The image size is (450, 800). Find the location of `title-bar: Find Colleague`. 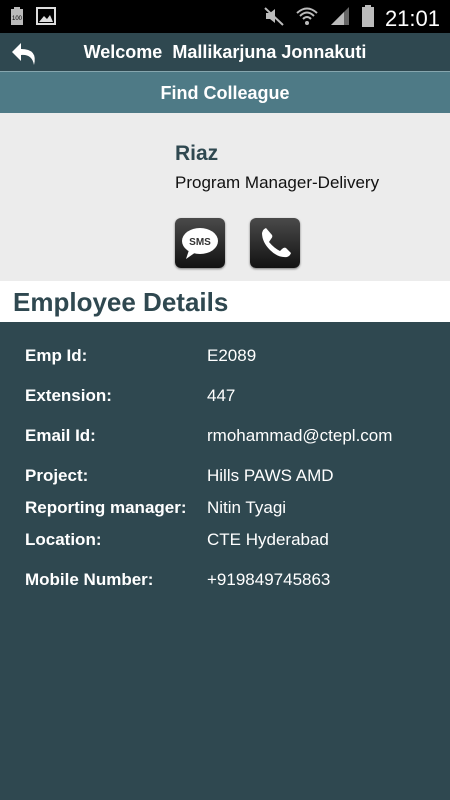

title-bar: Find Colleague is located at coordinates (225, 92).